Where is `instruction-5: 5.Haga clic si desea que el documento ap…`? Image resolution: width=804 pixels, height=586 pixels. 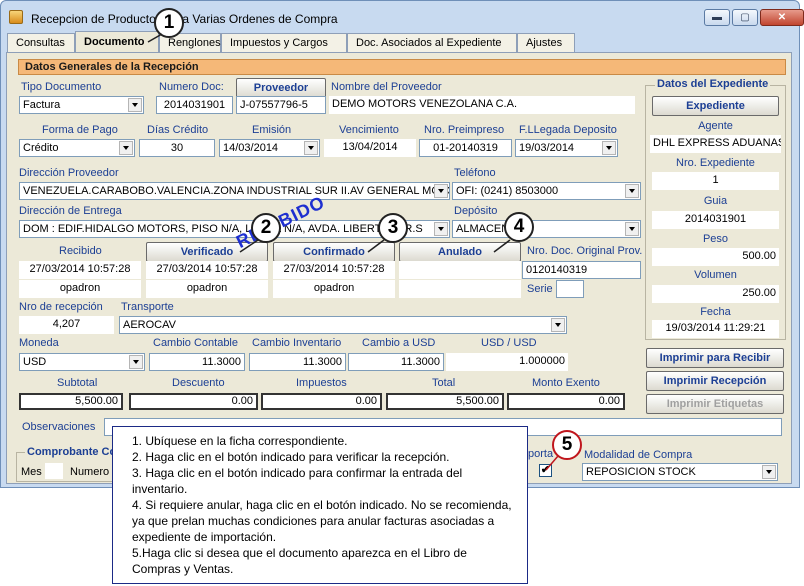
instruction-5: 5.Haga clic si desea que el documento ap… is located at coordinates (299, 561).